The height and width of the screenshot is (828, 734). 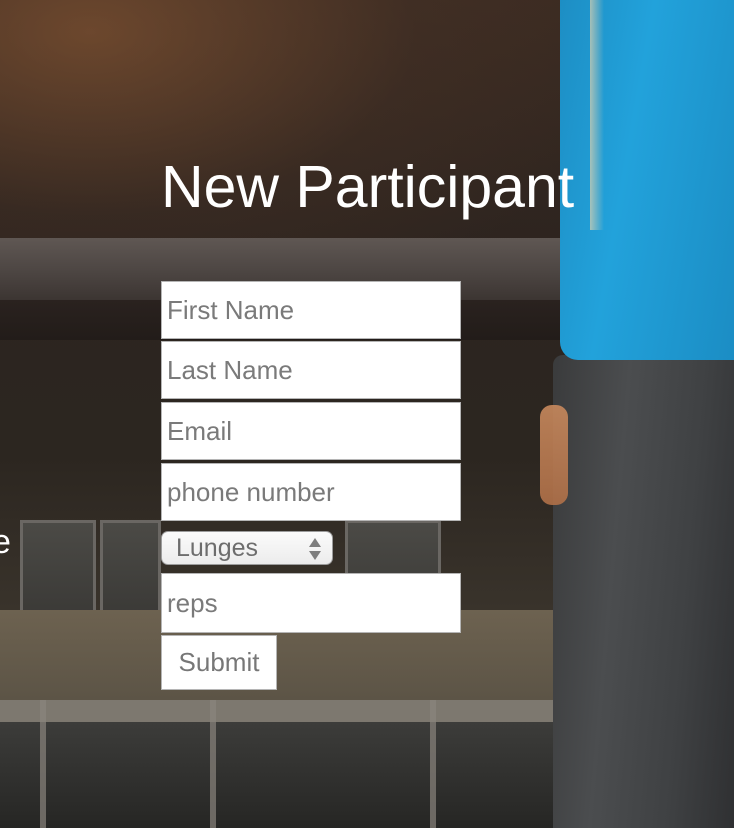 I want to click on last-name-field, so click(x=311, y=370).